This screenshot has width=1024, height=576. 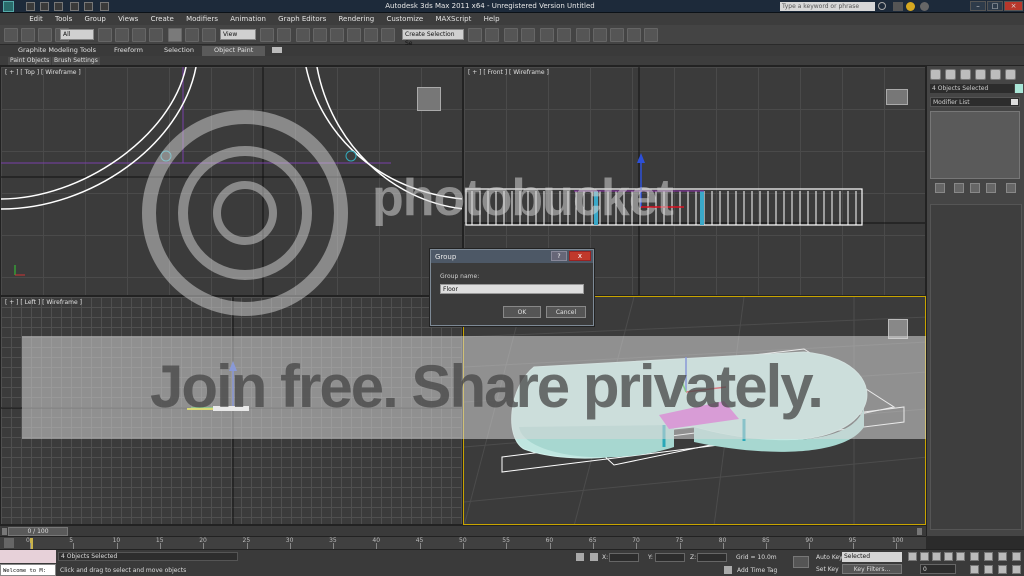 I want to click on orbit-icon, so click(x=1002, y=569).